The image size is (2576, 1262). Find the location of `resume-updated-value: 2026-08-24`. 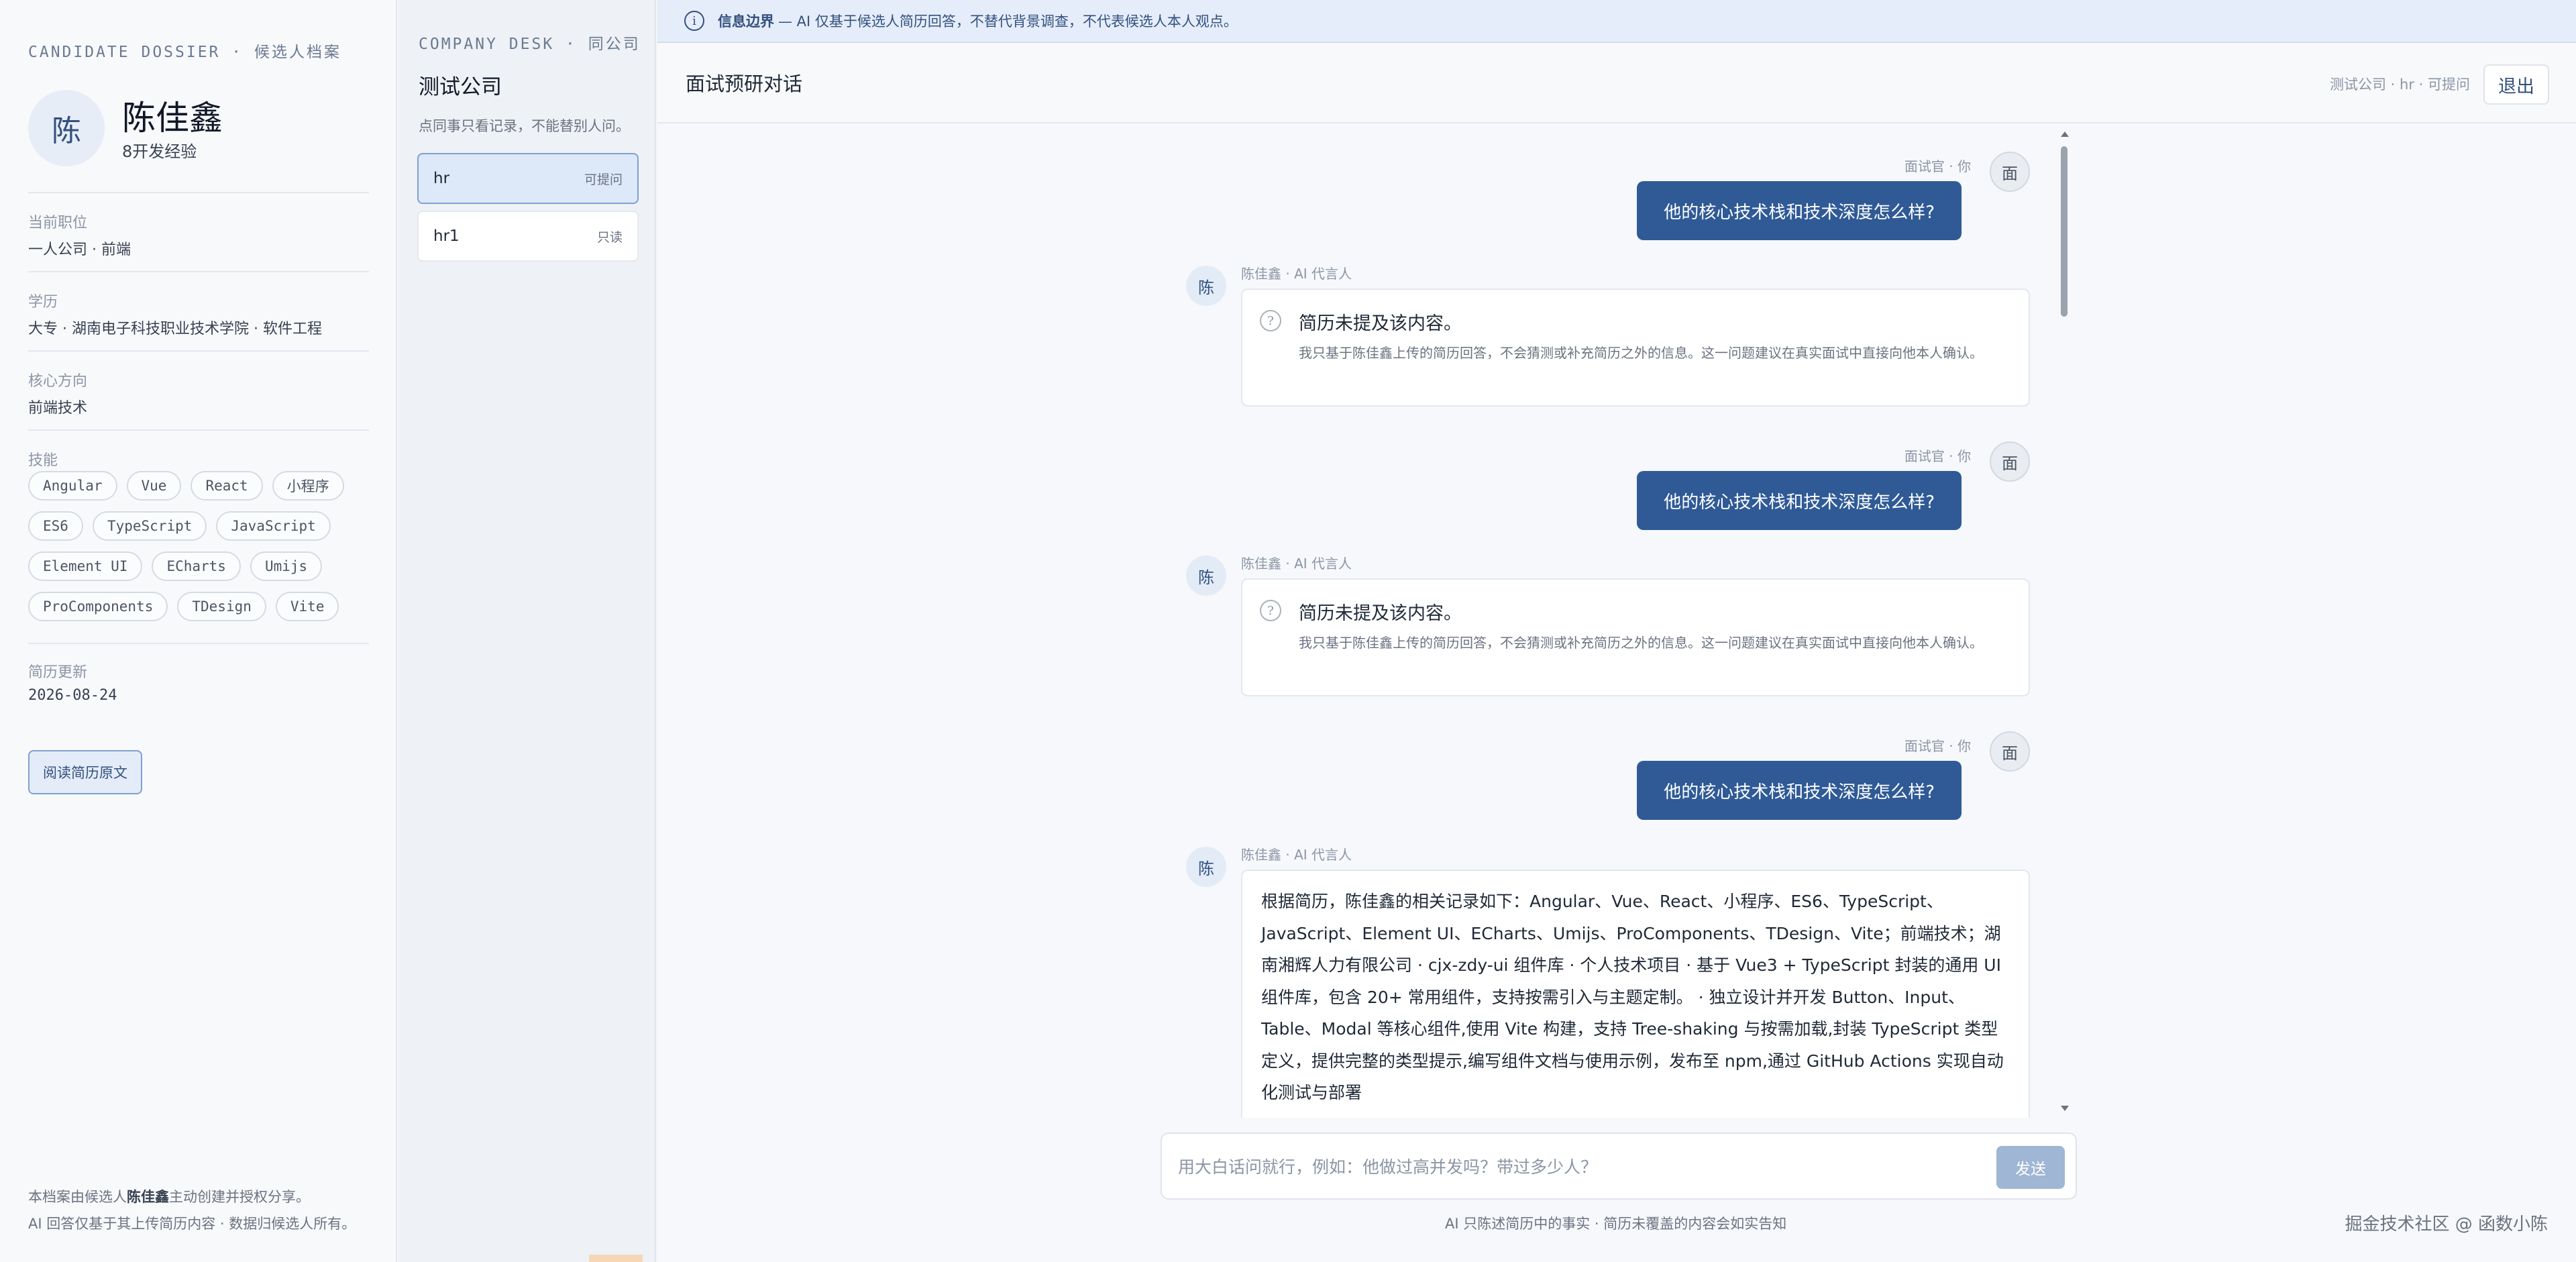

resume-updated-value: 2026-08-24 is located at coordinates (72, 695).